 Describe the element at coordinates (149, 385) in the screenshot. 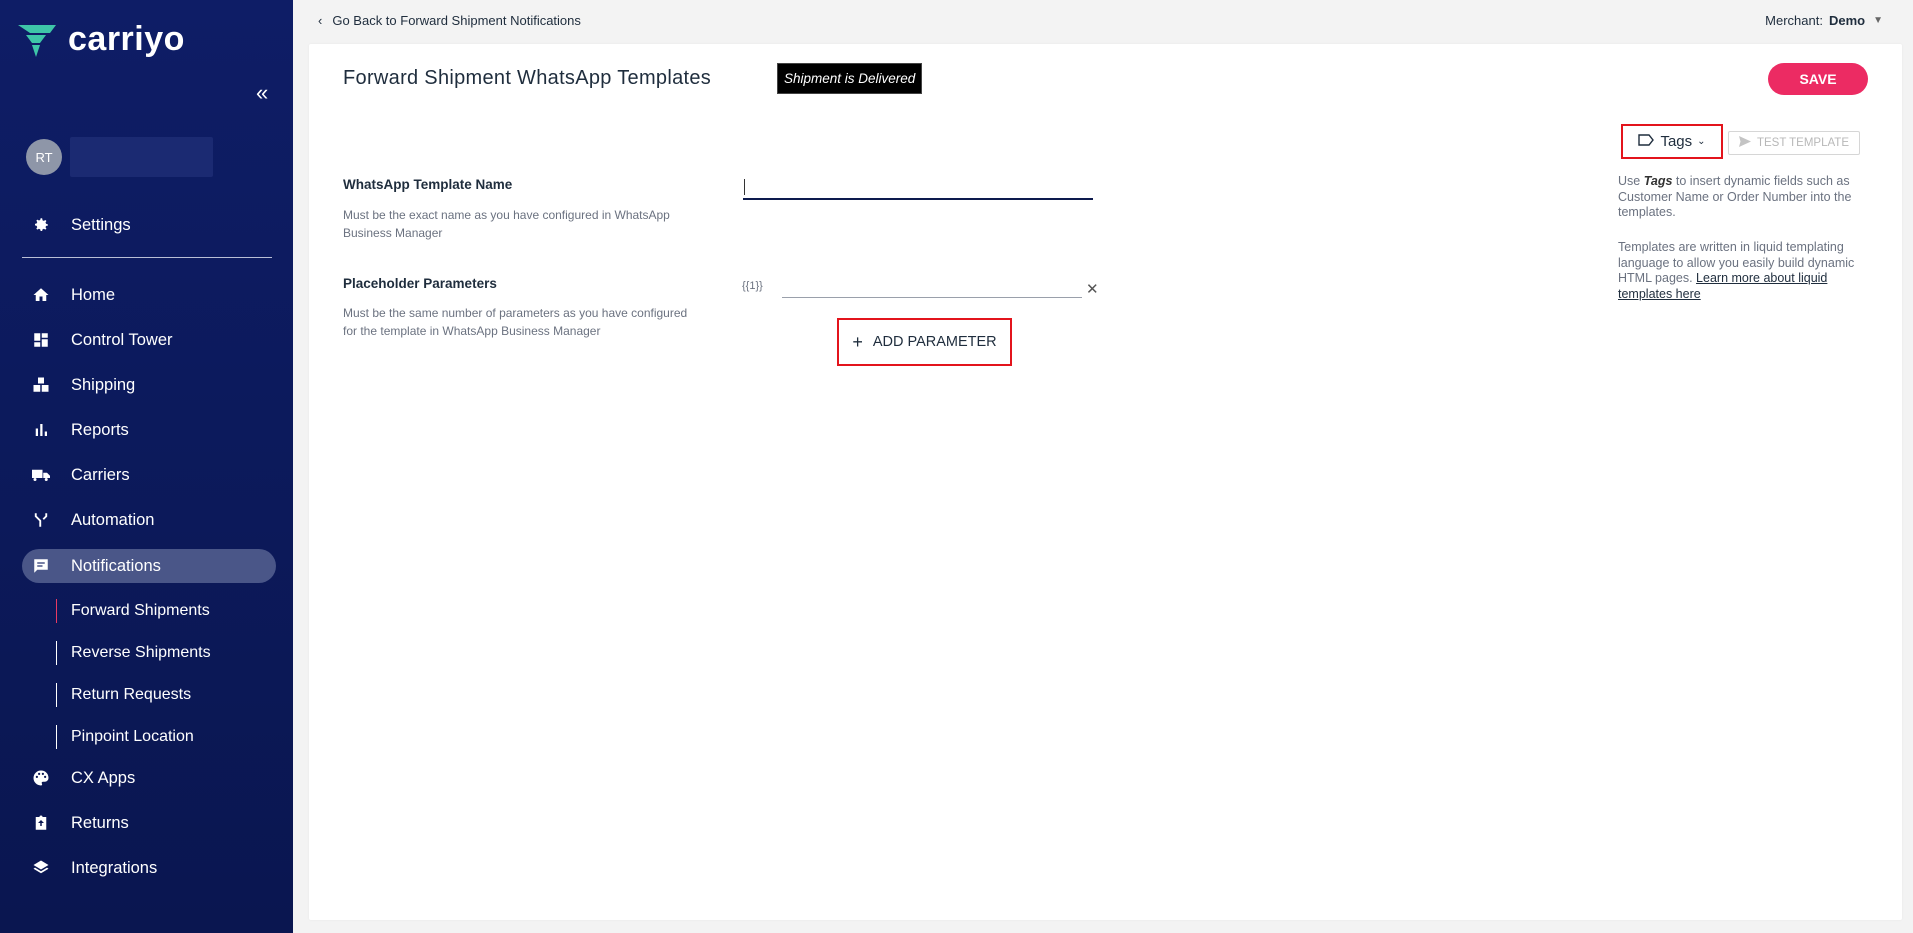

I see `sidebar-item-shipping: Shipping` at that location.